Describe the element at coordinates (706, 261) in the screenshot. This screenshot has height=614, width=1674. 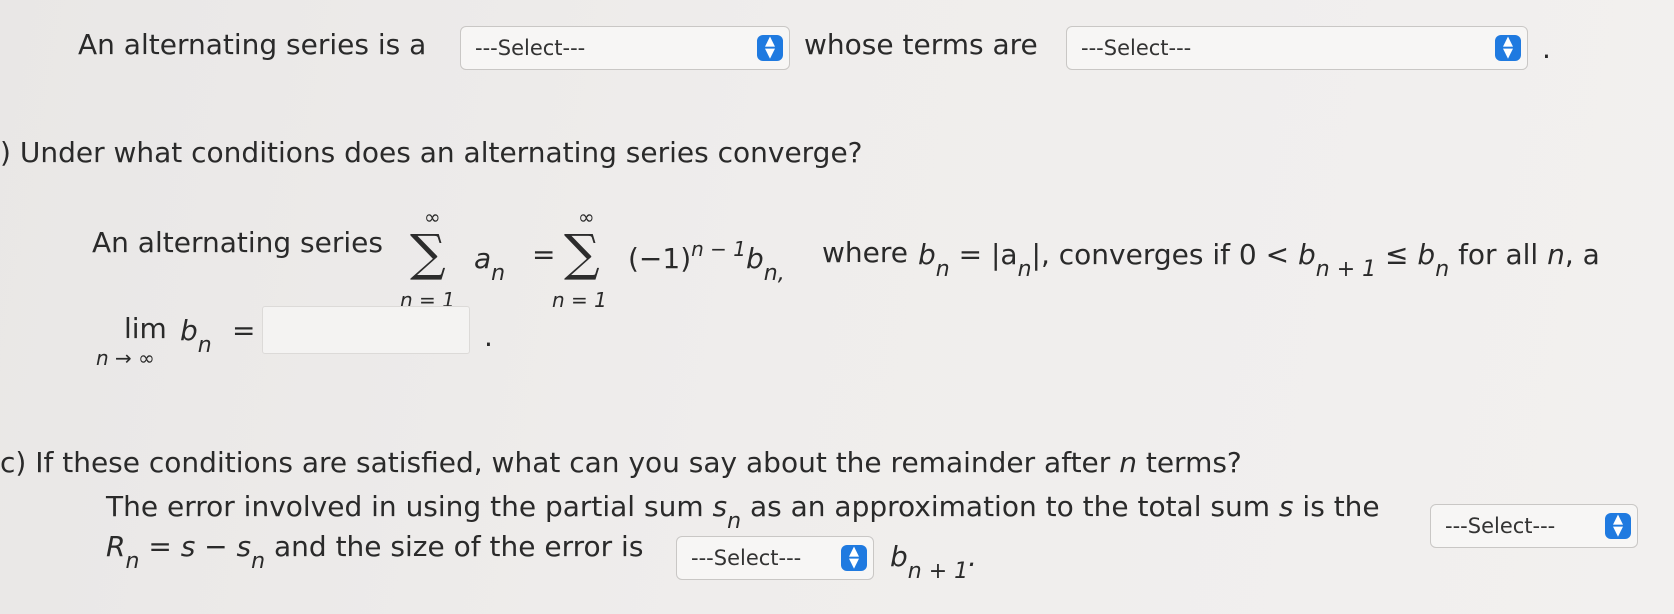
I see `alternating-term: (−1)n − 1bn,` at that location.